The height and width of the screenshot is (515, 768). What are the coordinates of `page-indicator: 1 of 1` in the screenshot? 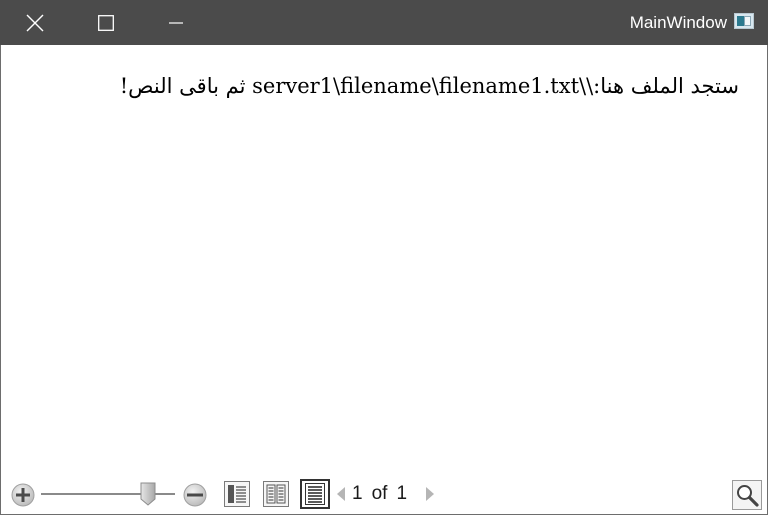 It's located at (379, 494).